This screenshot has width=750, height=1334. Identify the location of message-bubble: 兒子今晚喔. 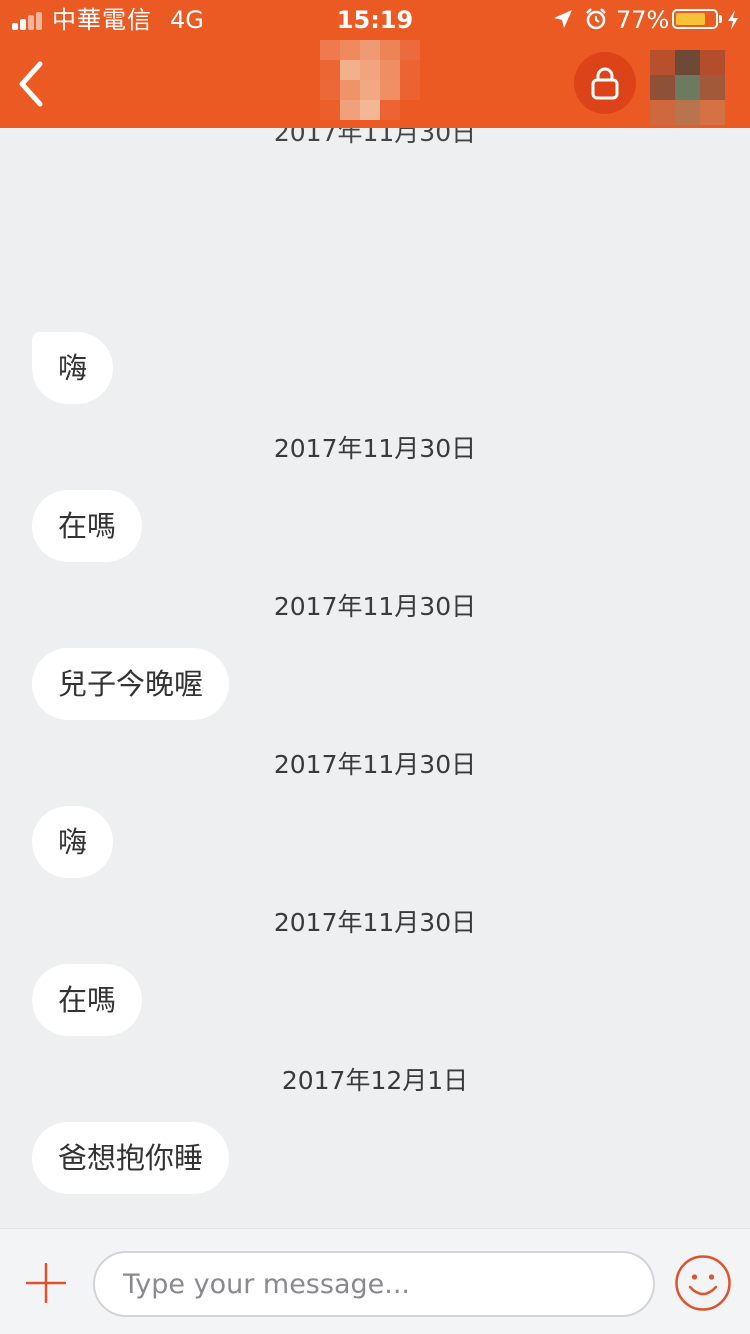
(131, 684).